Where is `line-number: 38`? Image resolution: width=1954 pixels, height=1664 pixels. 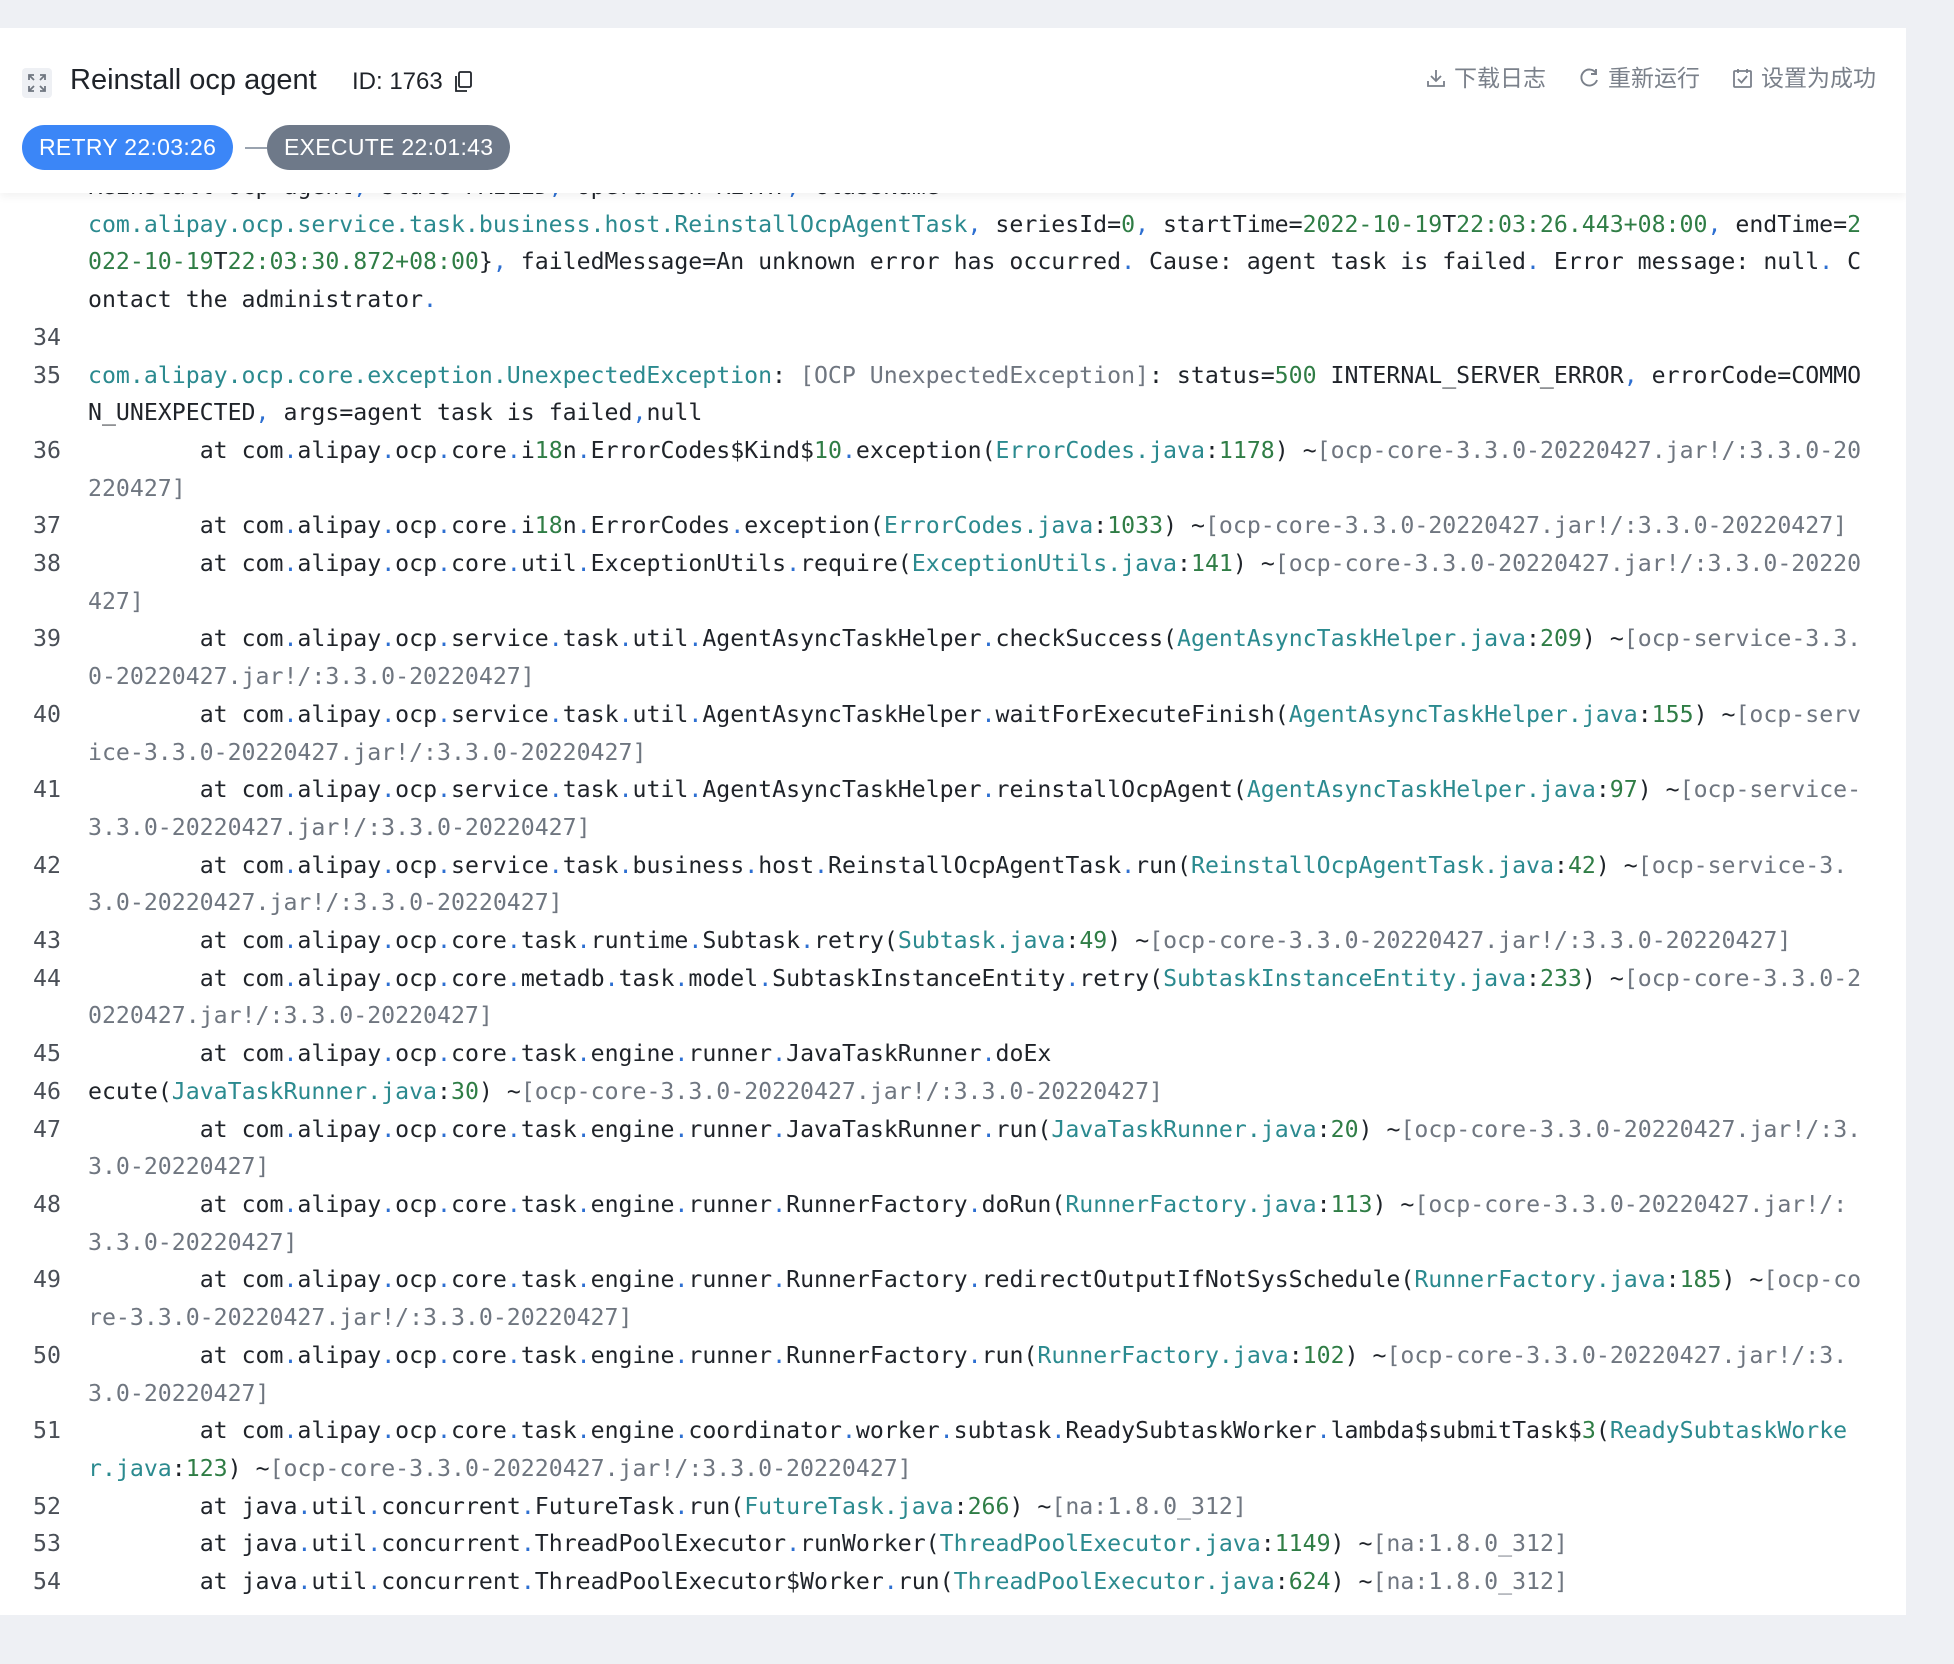 line-number: 38 is located at coordinates (47, 564).